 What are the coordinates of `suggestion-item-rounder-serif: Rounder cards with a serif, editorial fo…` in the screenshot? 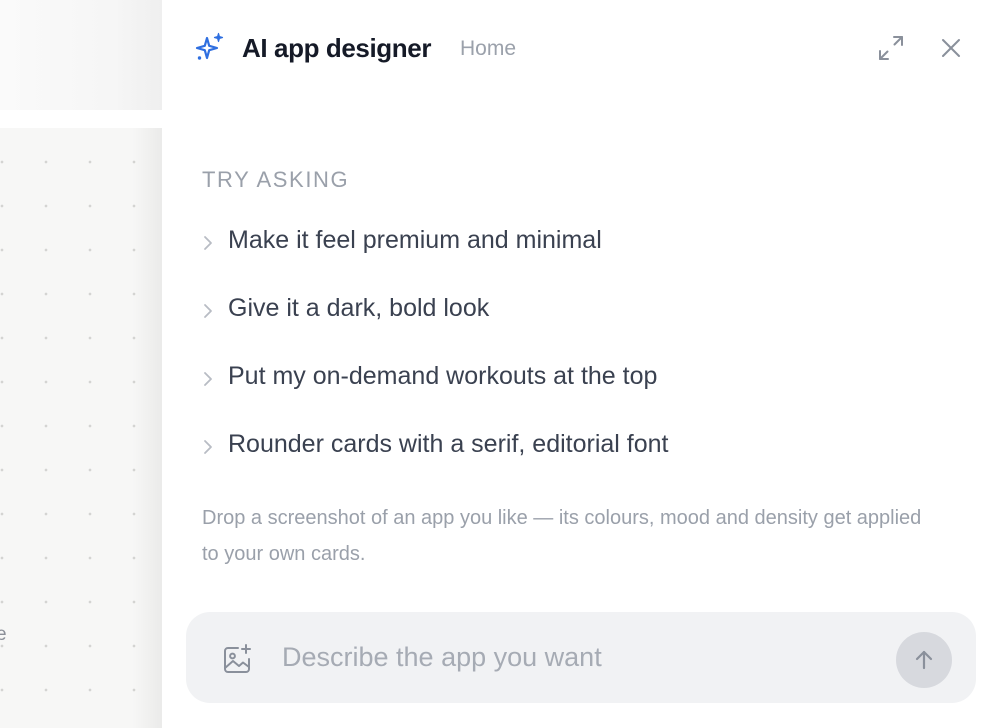 It's located at (582, 460).